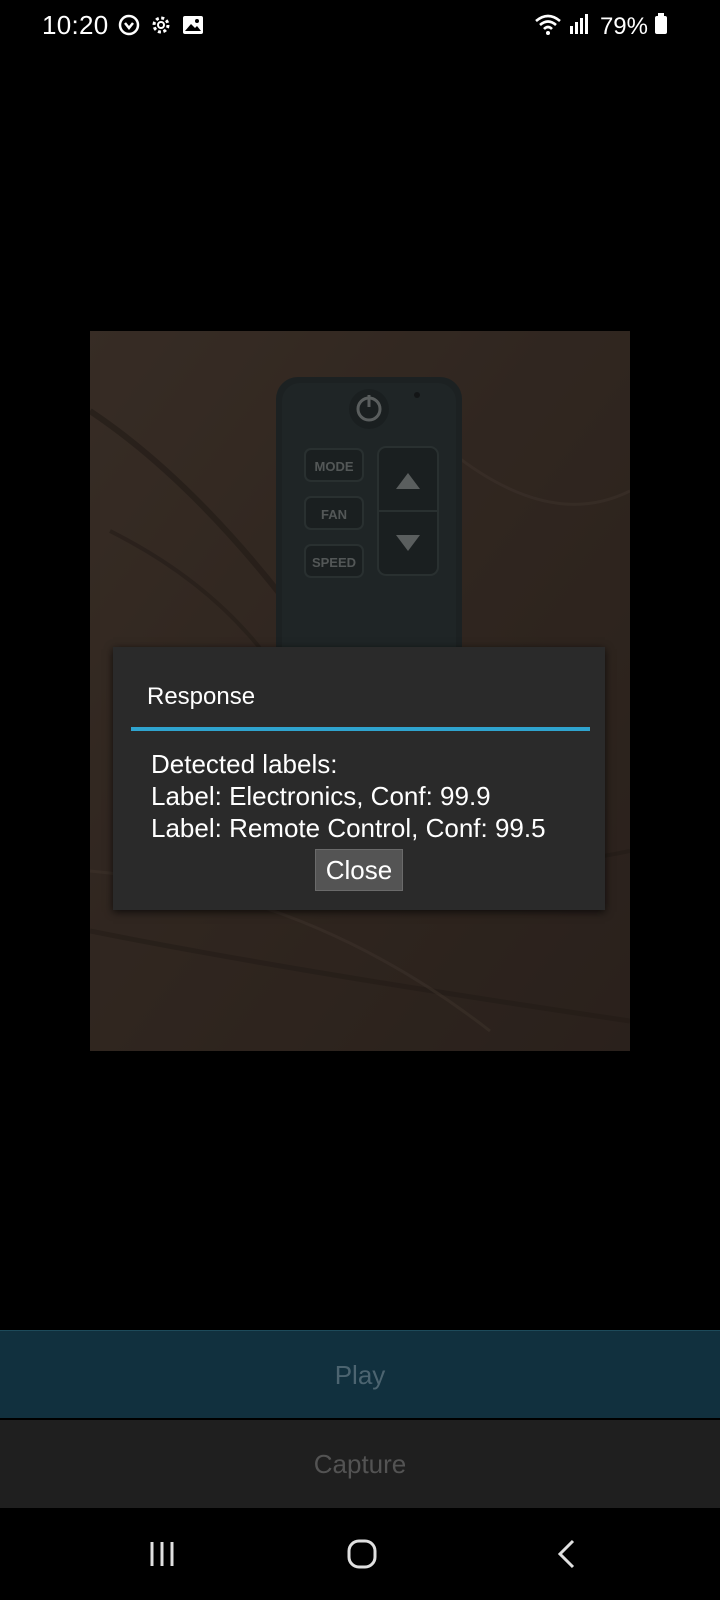  What do you see at coordinates (359, 870) in the screenshot?
I see `close-button: Close` at bounding box center [359, 870].